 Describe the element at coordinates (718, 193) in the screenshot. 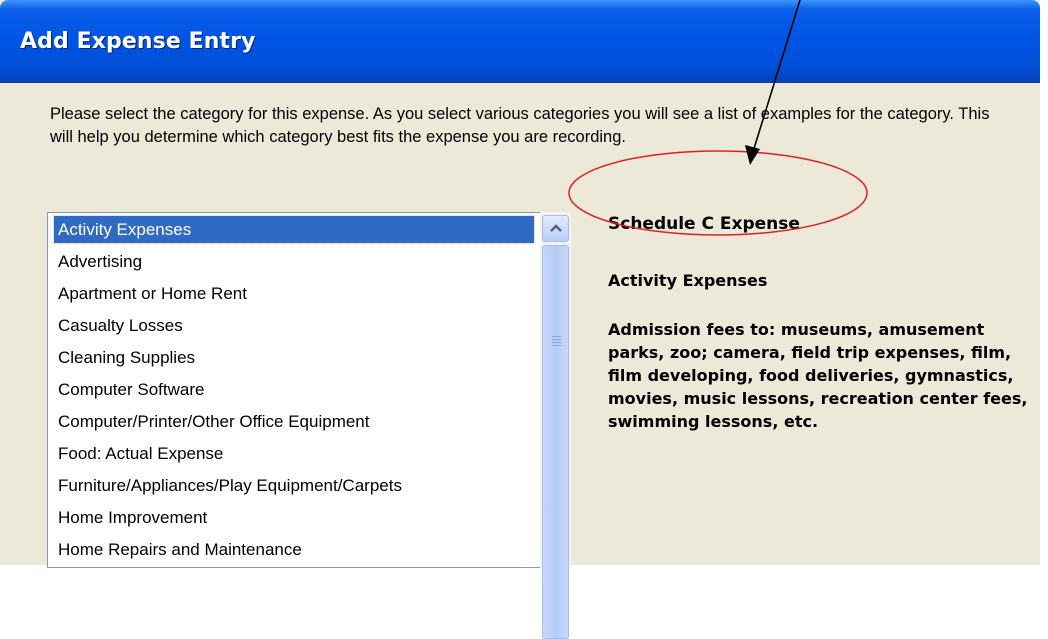

I see `annotation-ellipse` at that location.